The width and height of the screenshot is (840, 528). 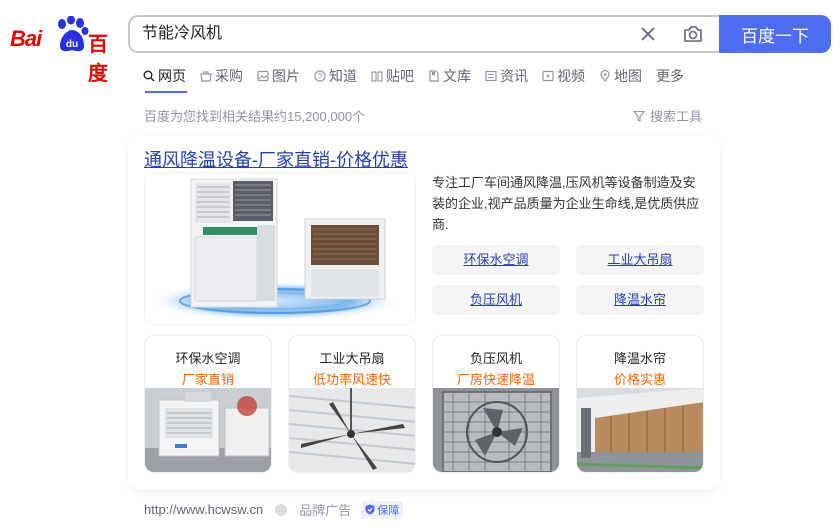 I want to click on tab-zhidao: ? 知道, so click(x=335, y=76).